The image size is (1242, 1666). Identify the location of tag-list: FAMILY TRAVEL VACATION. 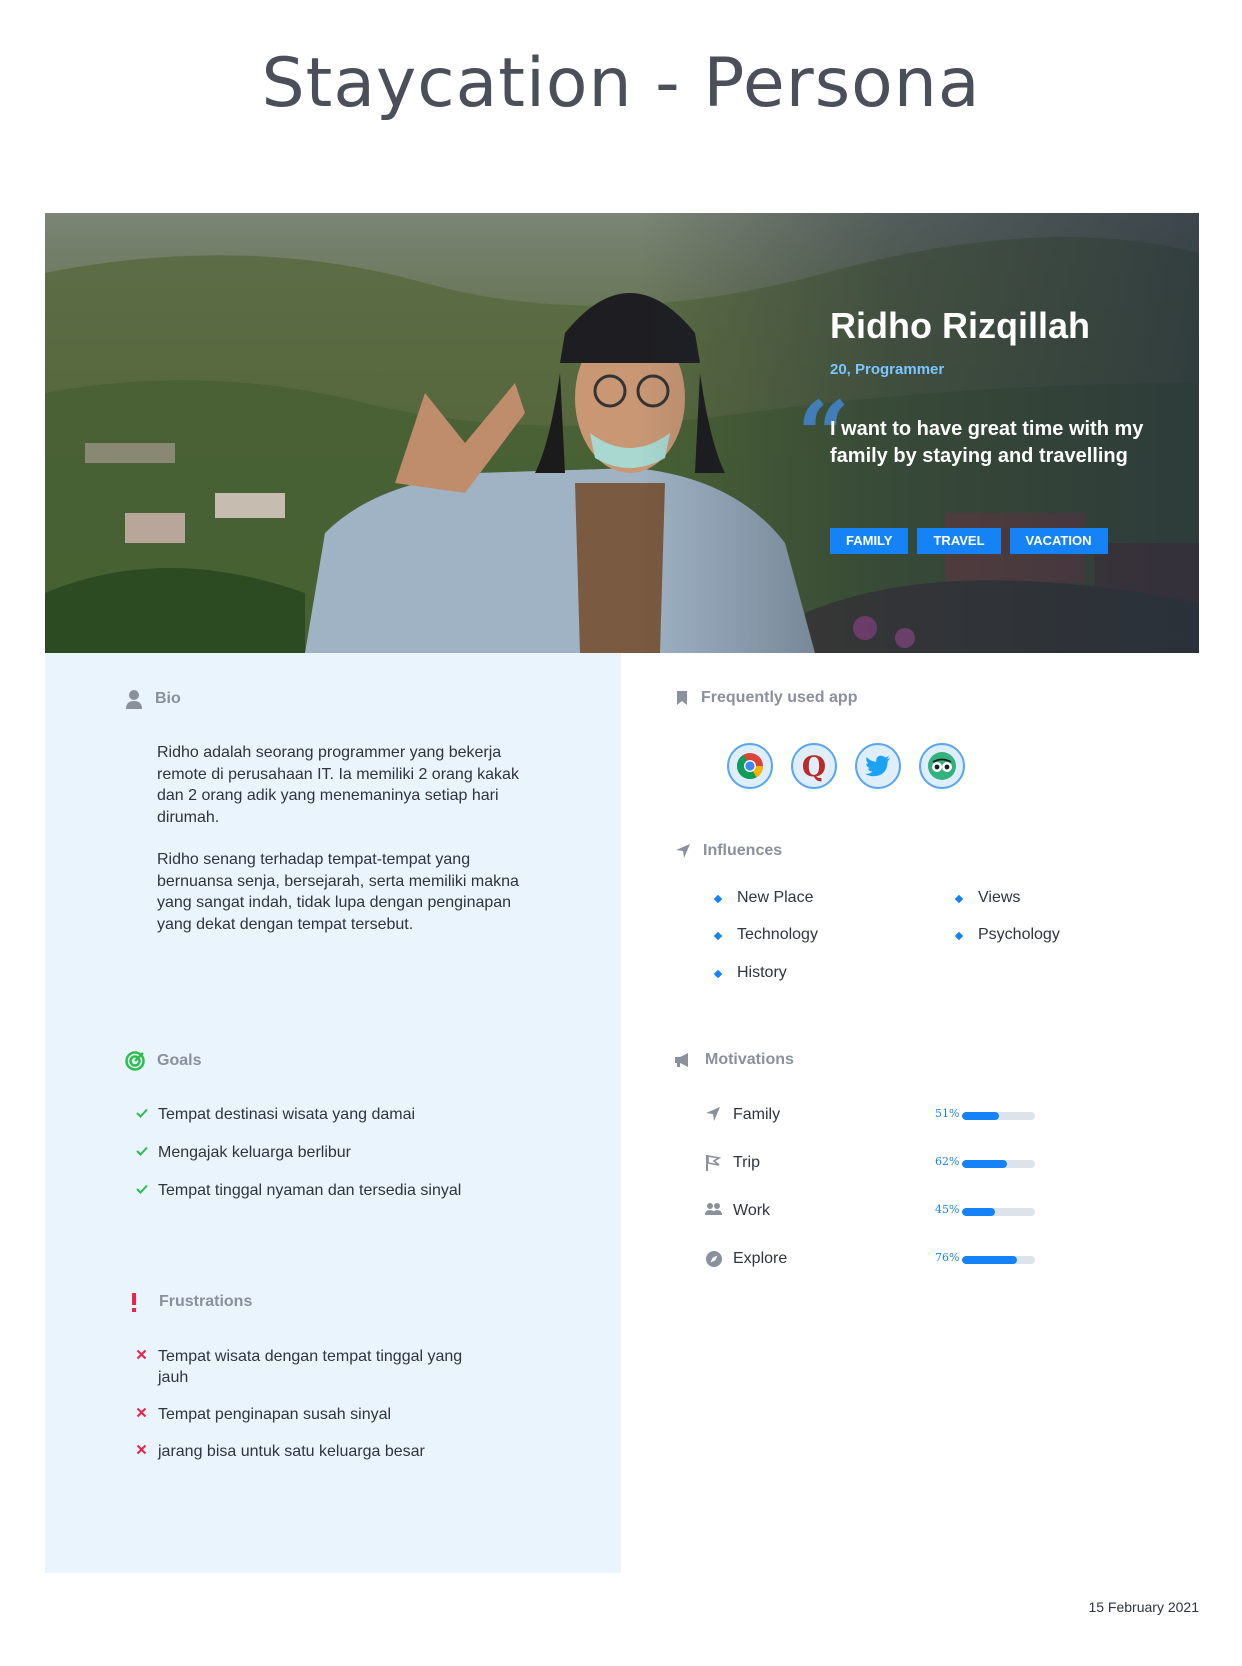
(969, 541).